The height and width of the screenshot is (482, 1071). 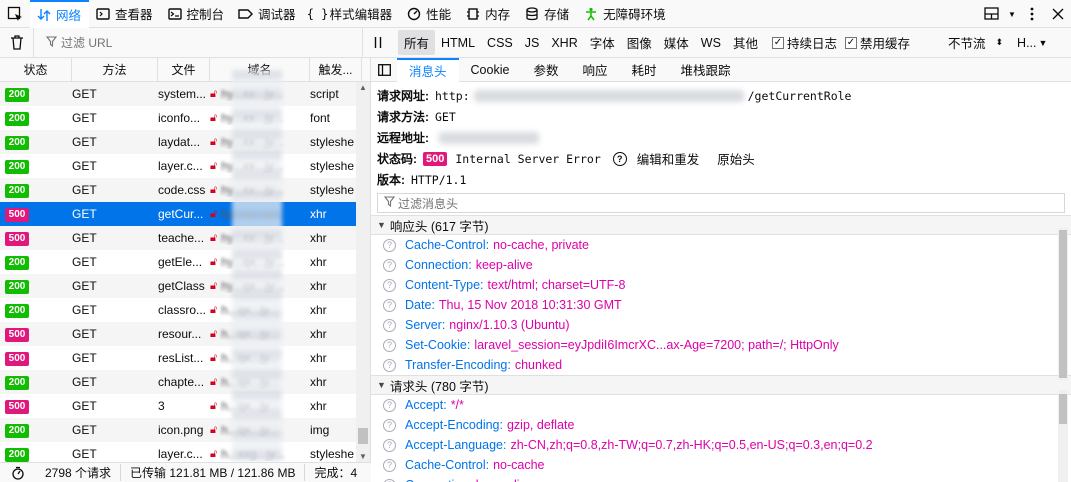 What do you see at coordinates (125, 14) in the screenshot?
I see `tab-inspector: 查看器` at bounding box center [125, 14].